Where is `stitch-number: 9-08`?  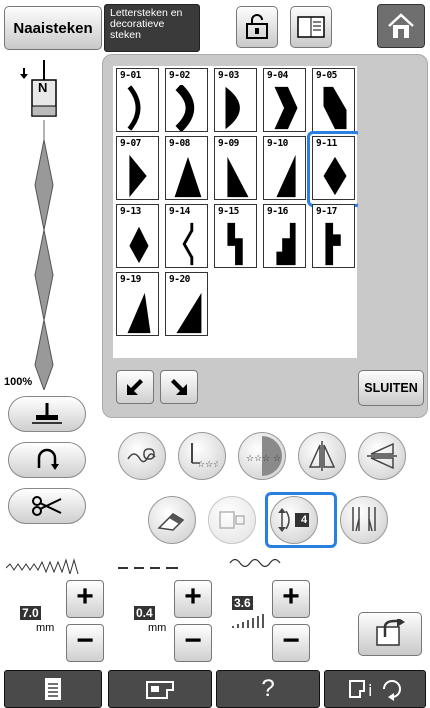
stitch-number: 9-08 is located at coordinates (179, 143).